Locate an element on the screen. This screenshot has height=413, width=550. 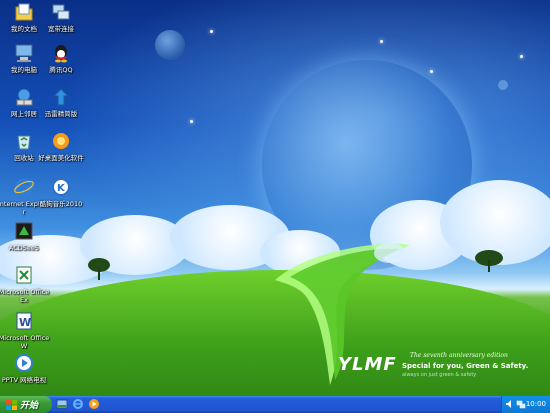
desktop-icon-kugou: K 酷狗音乐2010 is located at coordinates (61, 192).